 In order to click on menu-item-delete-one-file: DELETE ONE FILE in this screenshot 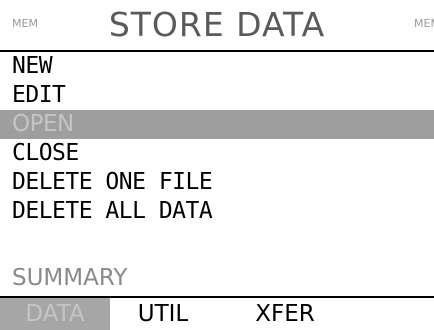, I will do `click(217, 182)`.